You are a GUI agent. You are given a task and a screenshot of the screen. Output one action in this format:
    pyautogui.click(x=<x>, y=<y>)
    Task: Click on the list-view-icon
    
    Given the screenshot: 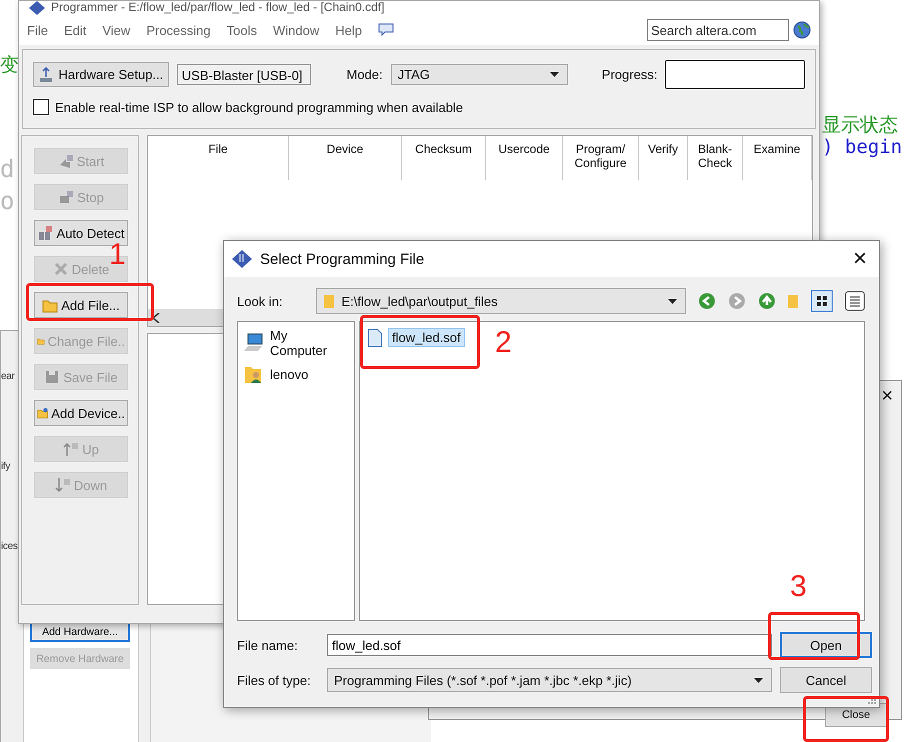 What is the action you would take?
    pyautogui.click(x=855, y=301)
    